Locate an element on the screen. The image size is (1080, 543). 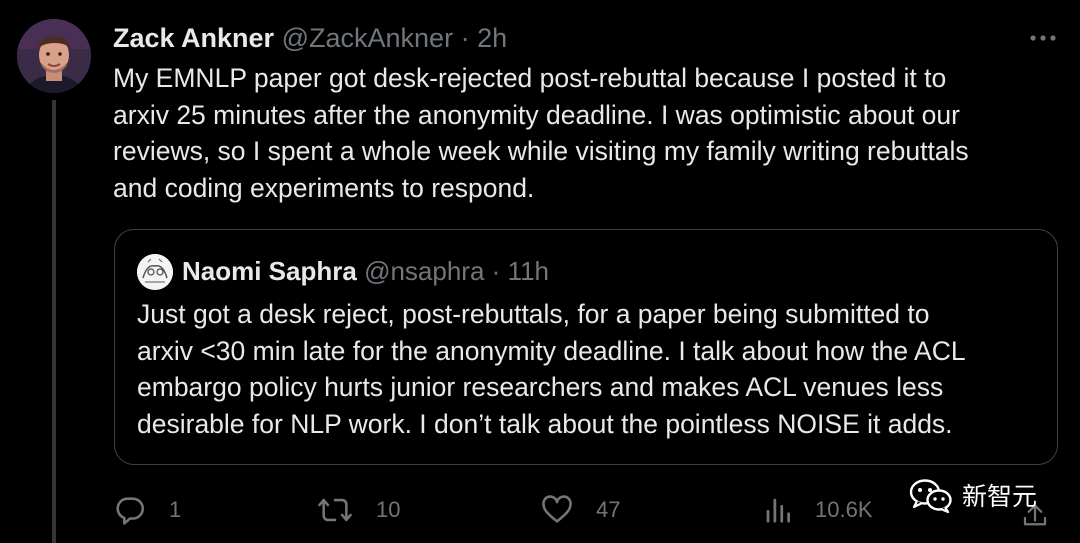
quoted-author-avatar is located at coordinates (155, 272).